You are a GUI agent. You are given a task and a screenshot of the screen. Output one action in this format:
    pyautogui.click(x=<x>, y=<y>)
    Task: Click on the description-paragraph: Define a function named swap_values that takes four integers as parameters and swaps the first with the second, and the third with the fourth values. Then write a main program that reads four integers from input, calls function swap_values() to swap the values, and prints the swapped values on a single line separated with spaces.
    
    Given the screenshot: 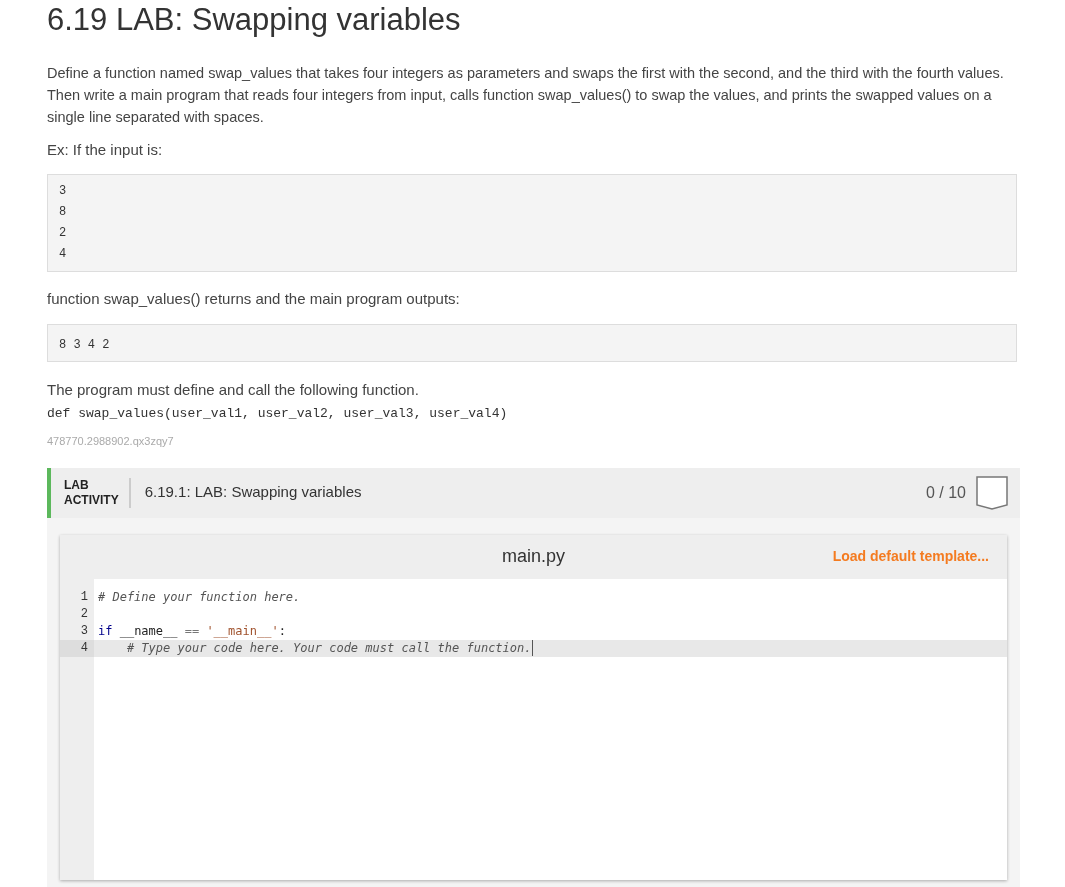 What is the action you would take?
    pyautogui.click(x=526, y=95)
    